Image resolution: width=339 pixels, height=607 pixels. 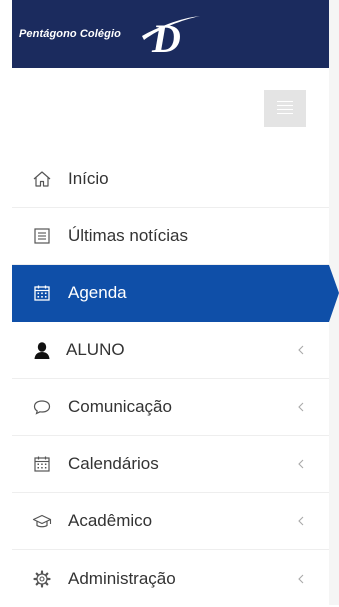 I want to click on user-icon, so click(x=42, y=350).